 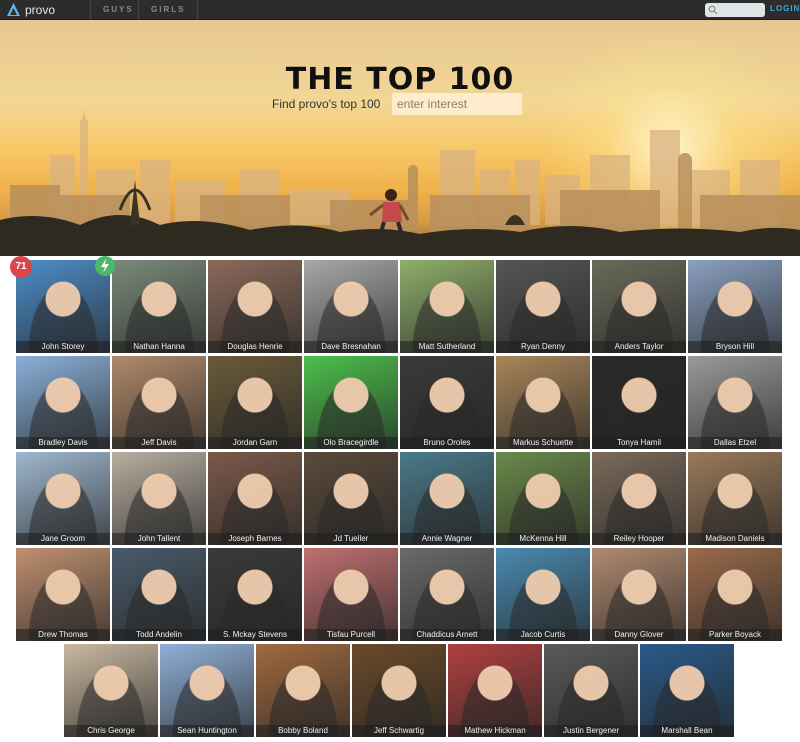 What do you see at coordinates (111, 731) in the screenshot?
I see `profile-name: Chris George` at bounding box center [111, 731].